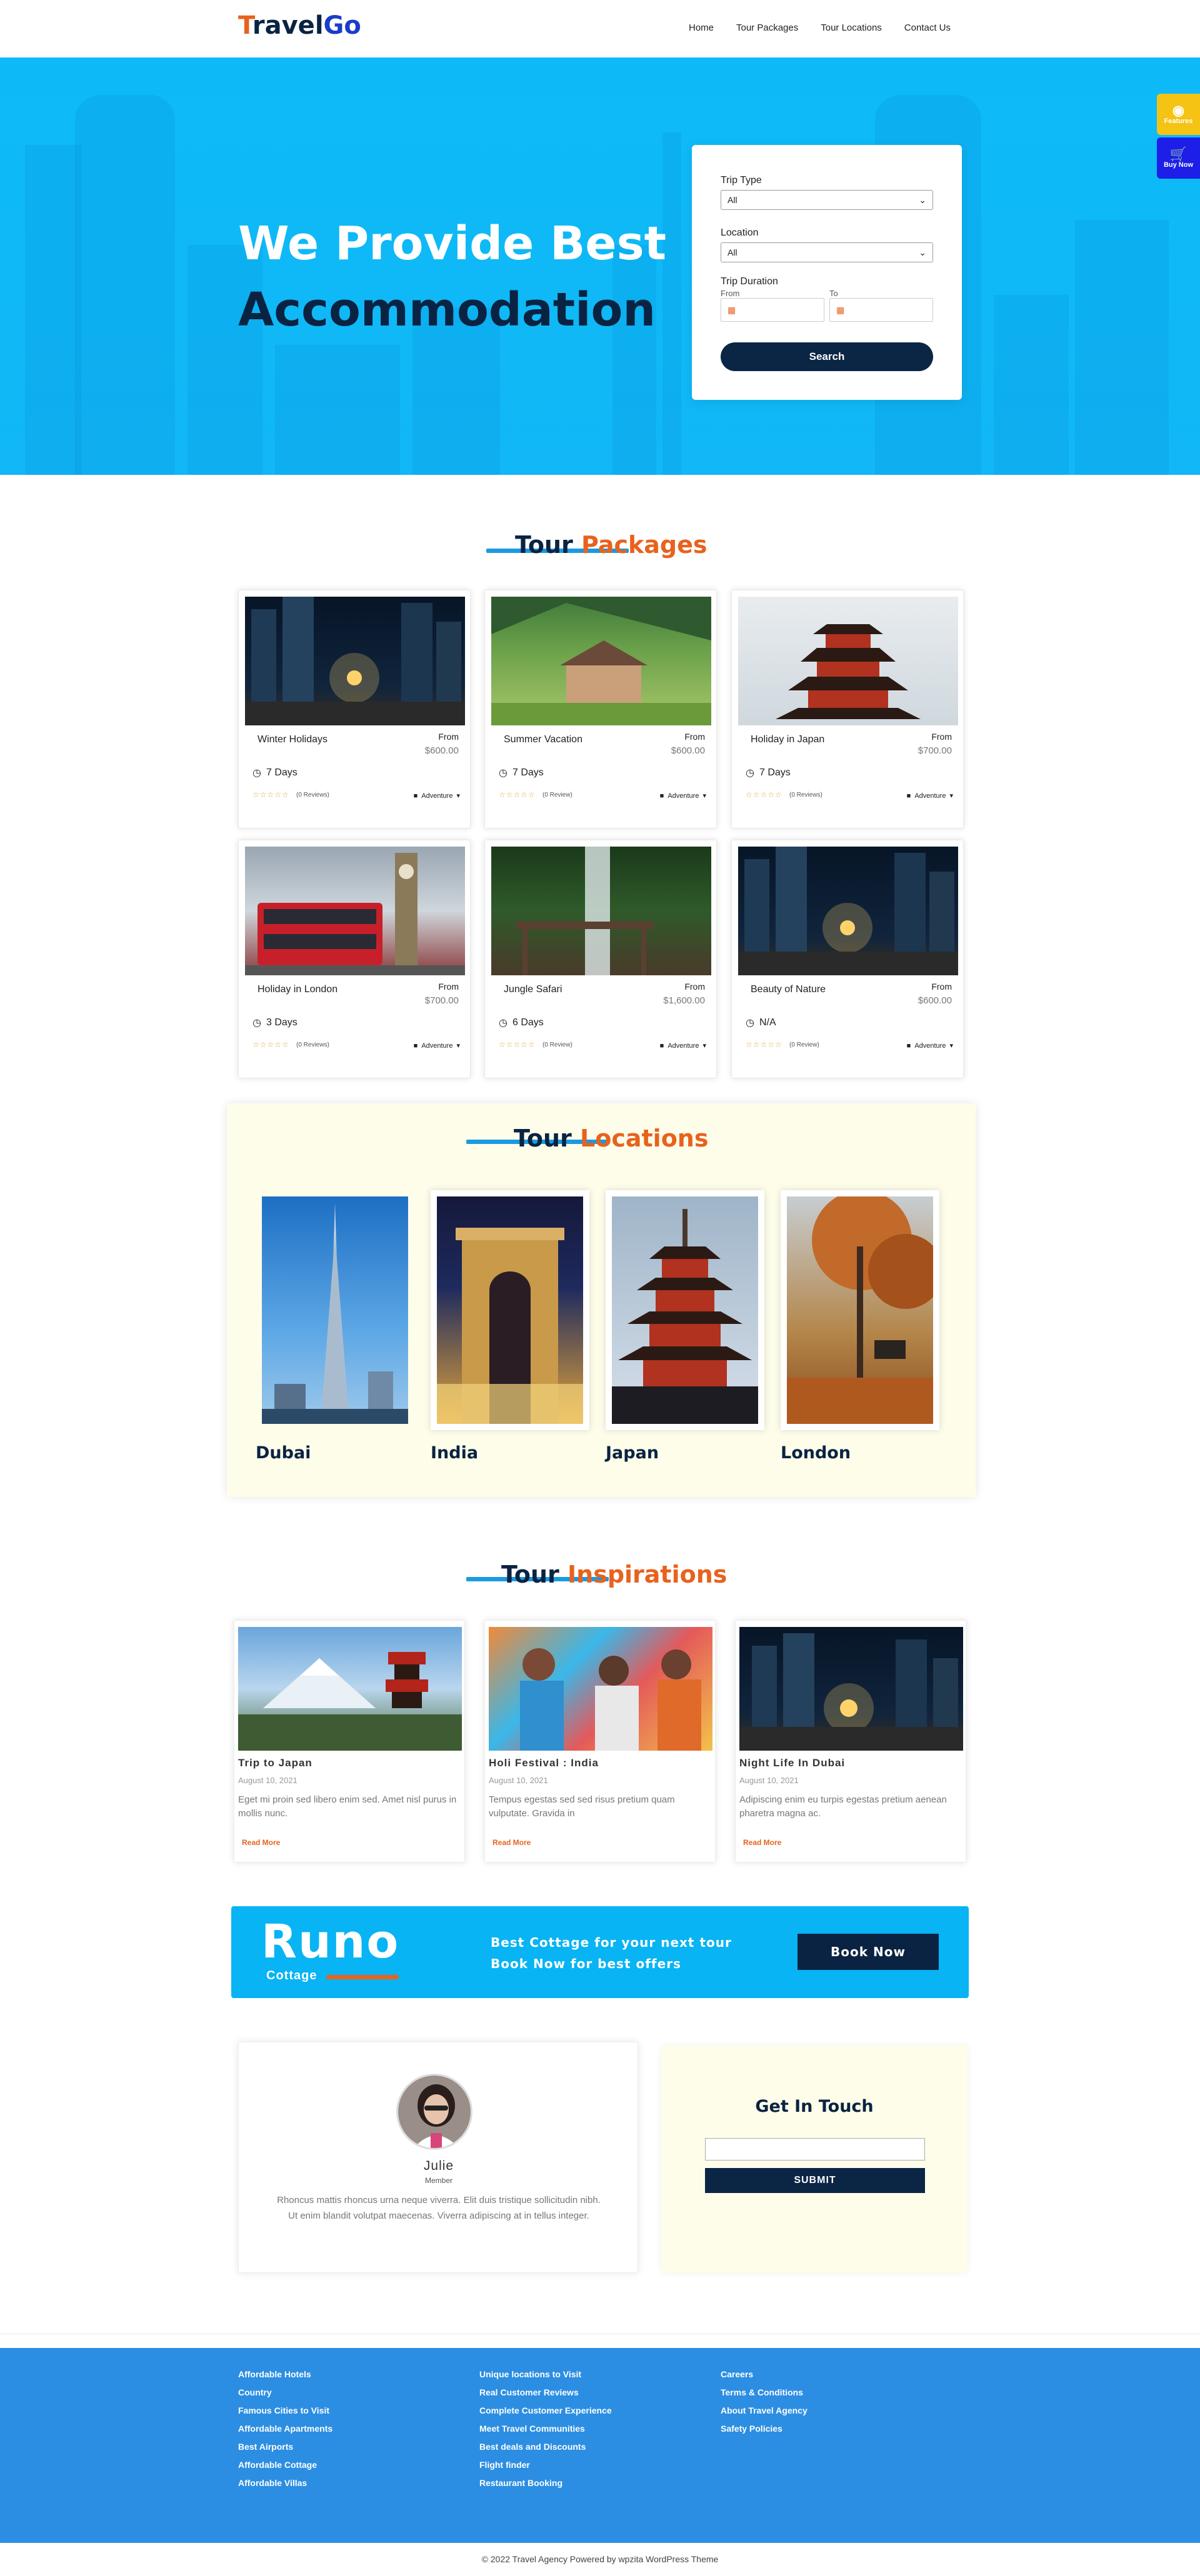 This screenshot has width=1200, height=2576. I want to click on chevron-down-icon: ⌄, so click(922, 252).